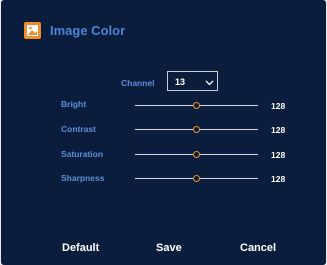 The width and height of the screenshot is (327, 265). I want to click on bright-slider-thumb, so click(196, 105).